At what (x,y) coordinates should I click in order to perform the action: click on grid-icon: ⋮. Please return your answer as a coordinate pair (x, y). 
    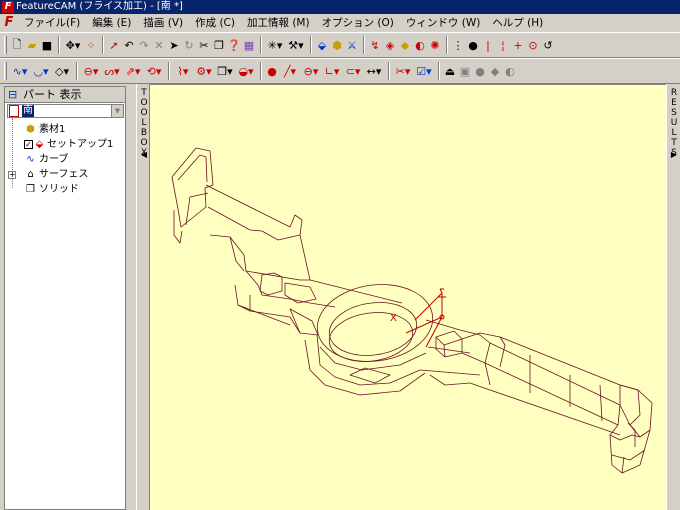
    Looking at the image, I should click on (458, 45).